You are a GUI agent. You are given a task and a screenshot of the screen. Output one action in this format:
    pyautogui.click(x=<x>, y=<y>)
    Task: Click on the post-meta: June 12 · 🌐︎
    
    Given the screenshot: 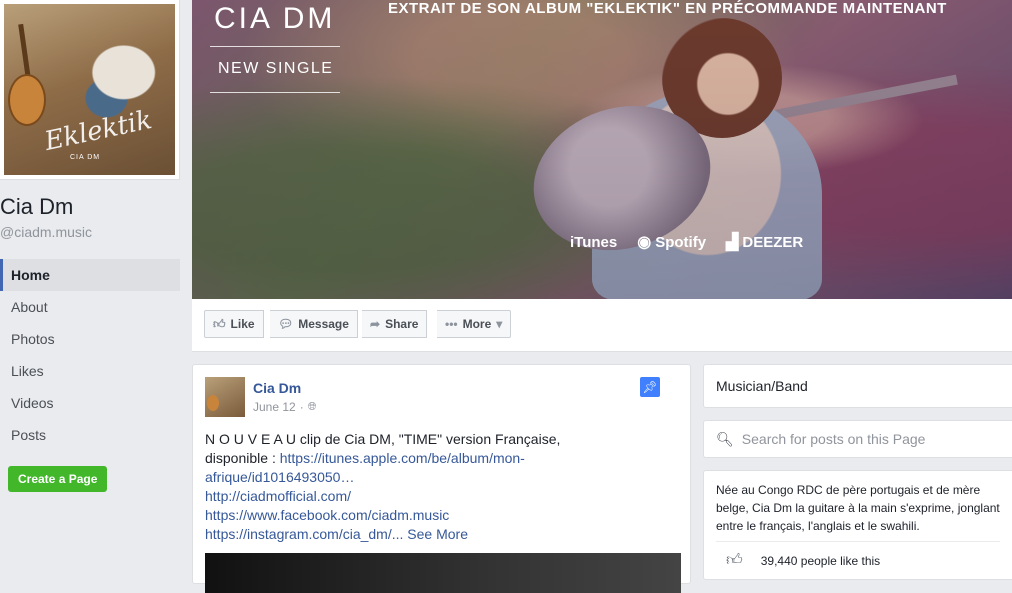 What is the action you would take?
    pyautogui.click(x=285, y=407)
    